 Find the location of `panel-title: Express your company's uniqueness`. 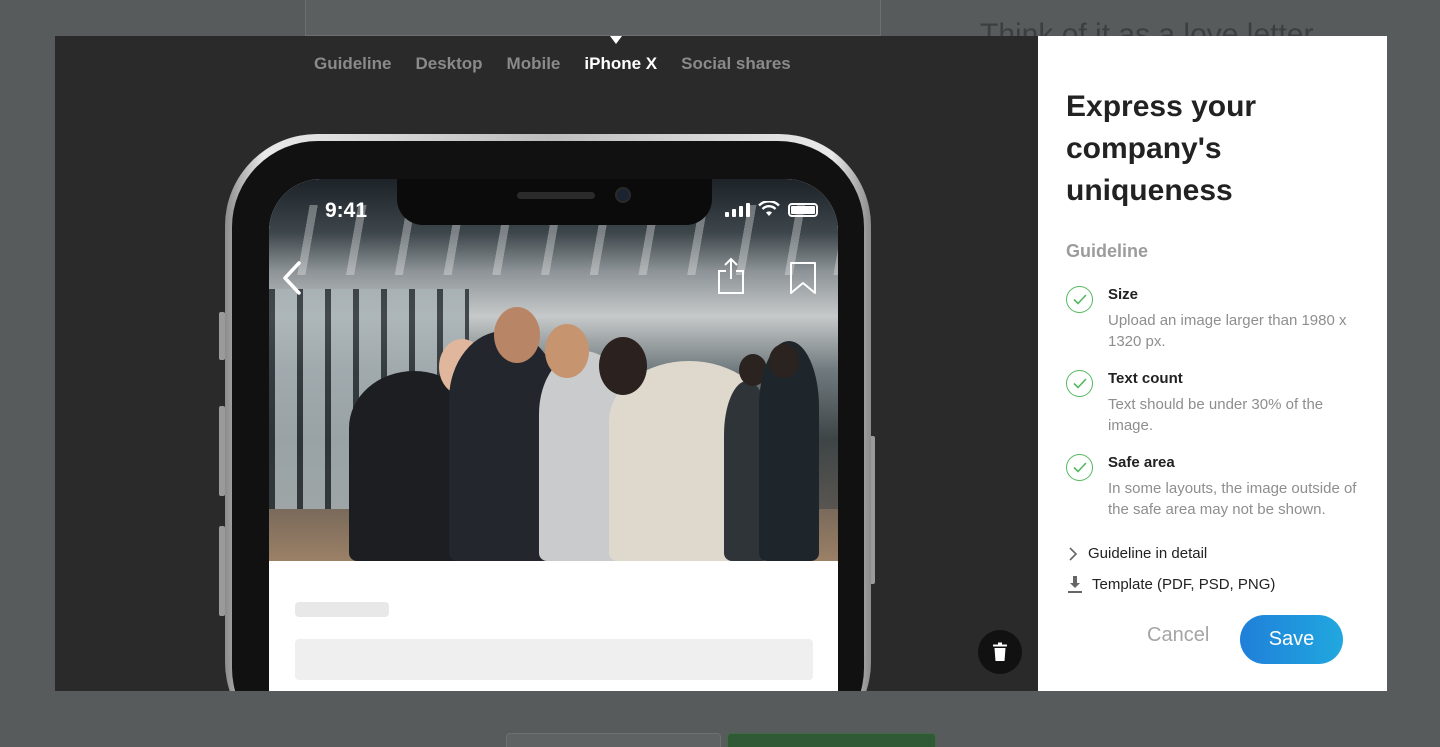

panel-title: Express your company's uniqueness is located at coordinates (1161, 148).